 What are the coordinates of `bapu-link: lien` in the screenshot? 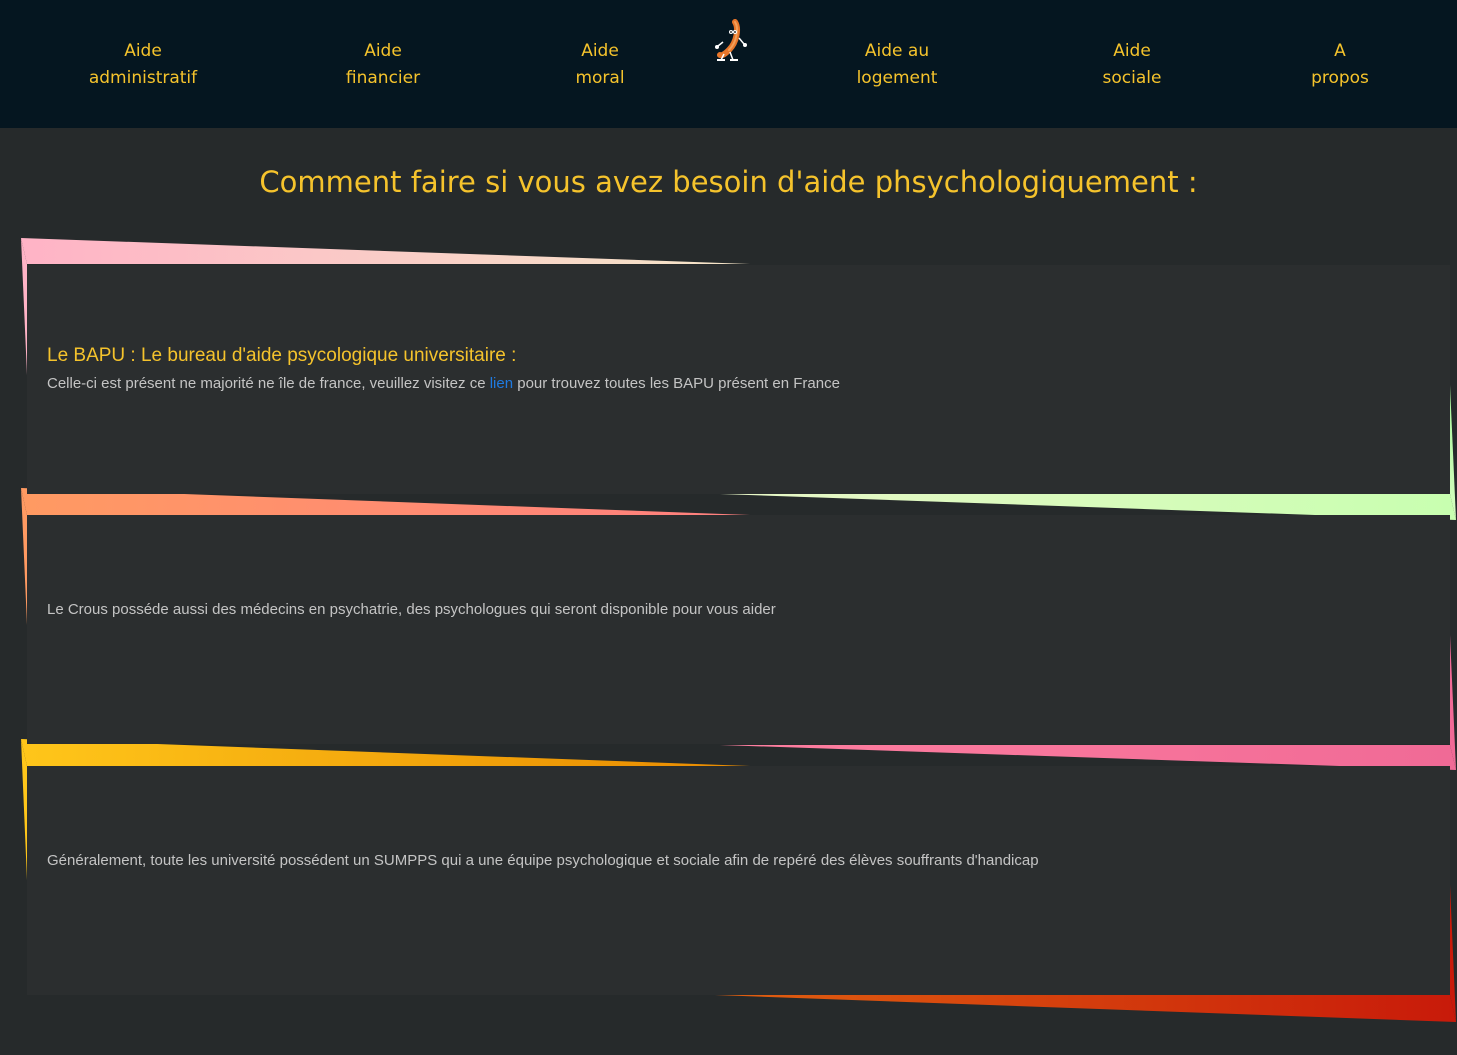 It's located at (501, 383).